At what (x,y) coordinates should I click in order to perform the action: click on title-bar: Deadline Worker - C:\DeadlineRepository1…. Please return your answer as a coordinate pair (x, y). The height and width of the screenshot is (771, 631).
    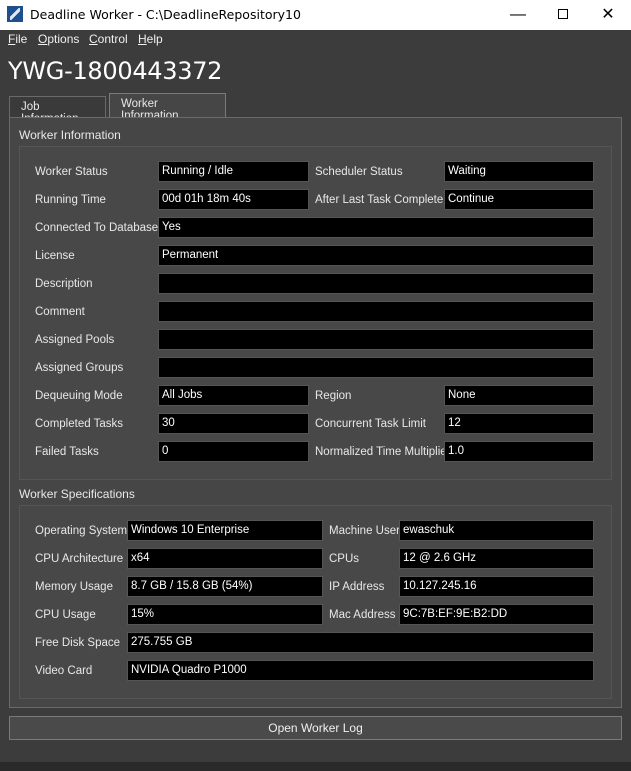
    Looking at the image, I should click on (315, 15).